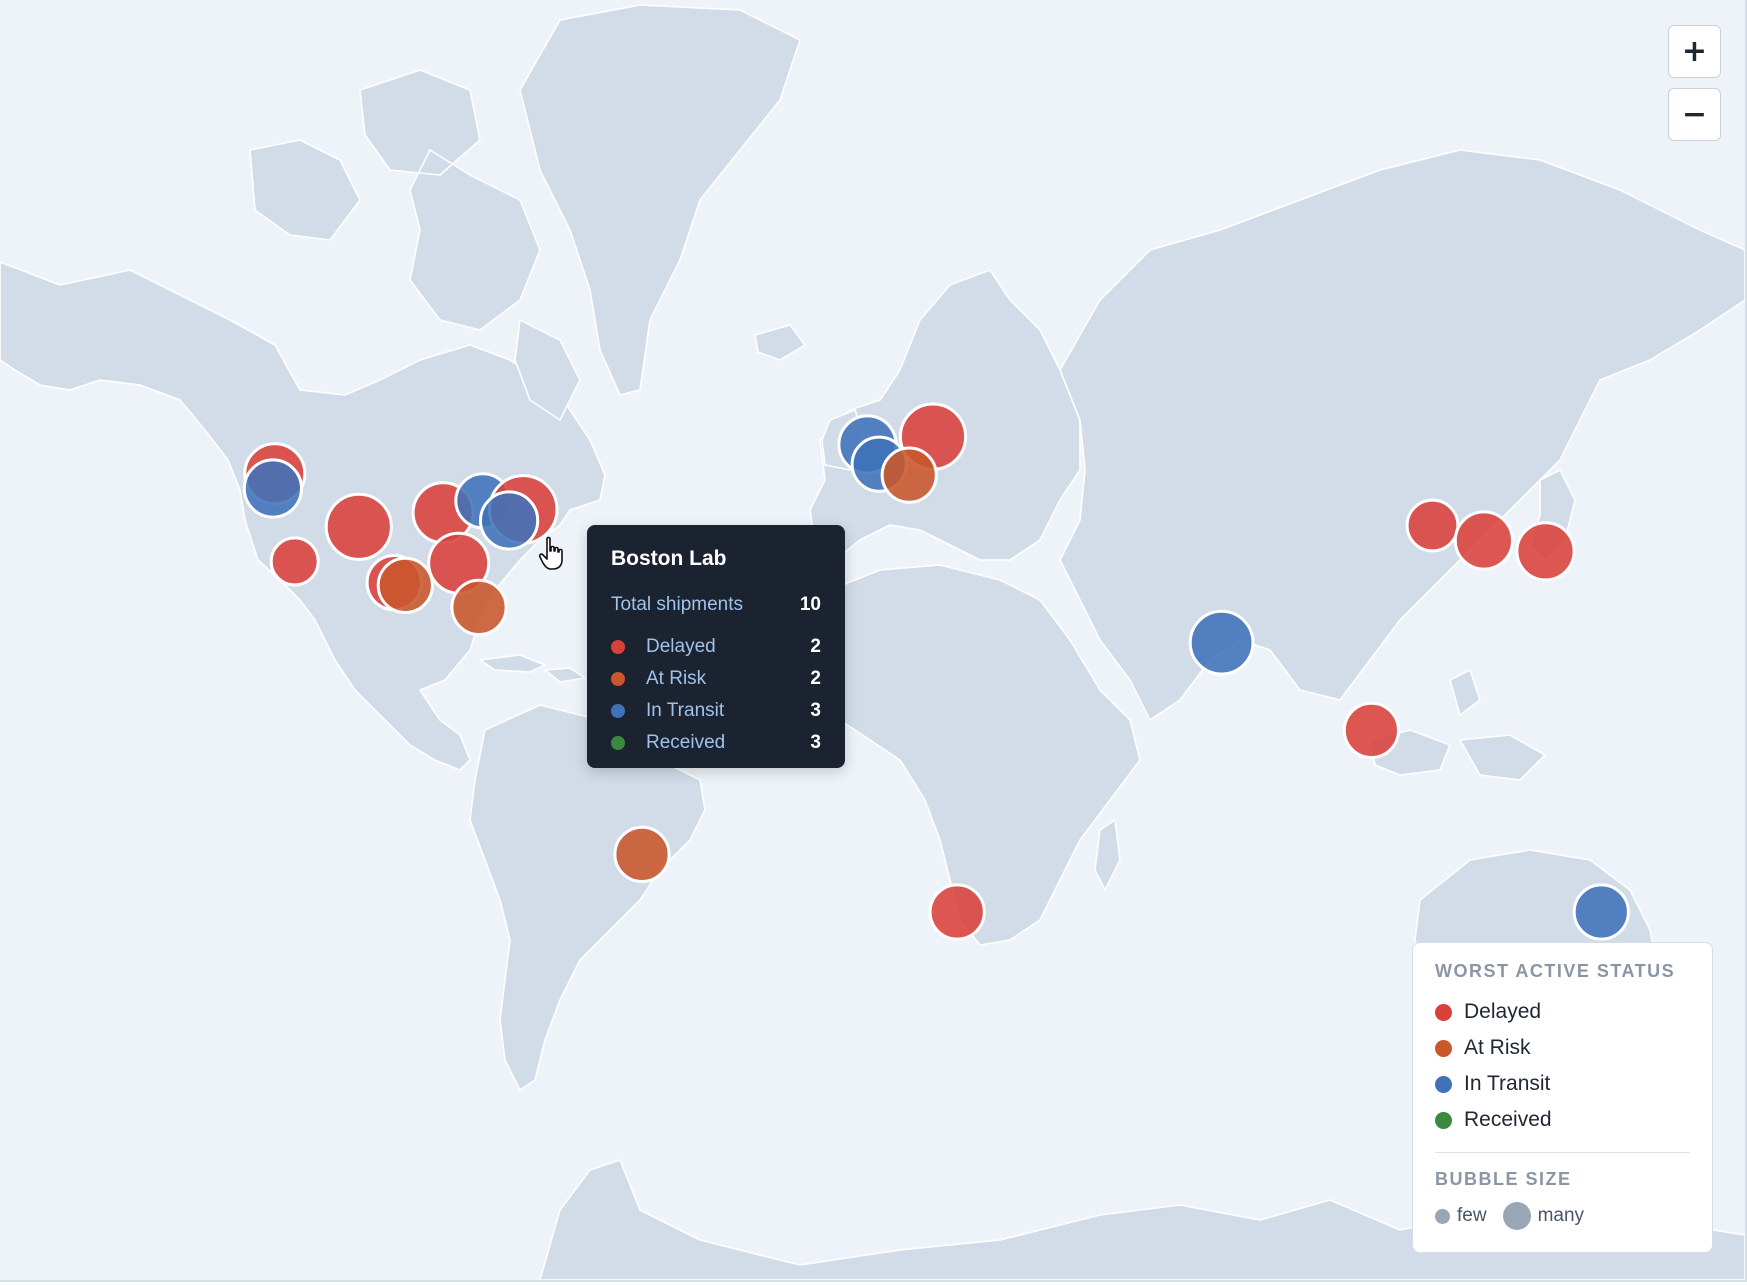 The width and height of the screenshot is (1747, 1285). What do you see at coordinates (1516, 1216) in the screenshot?
I see `large-bubble-swatch` at bounding box center [1516, 1216].